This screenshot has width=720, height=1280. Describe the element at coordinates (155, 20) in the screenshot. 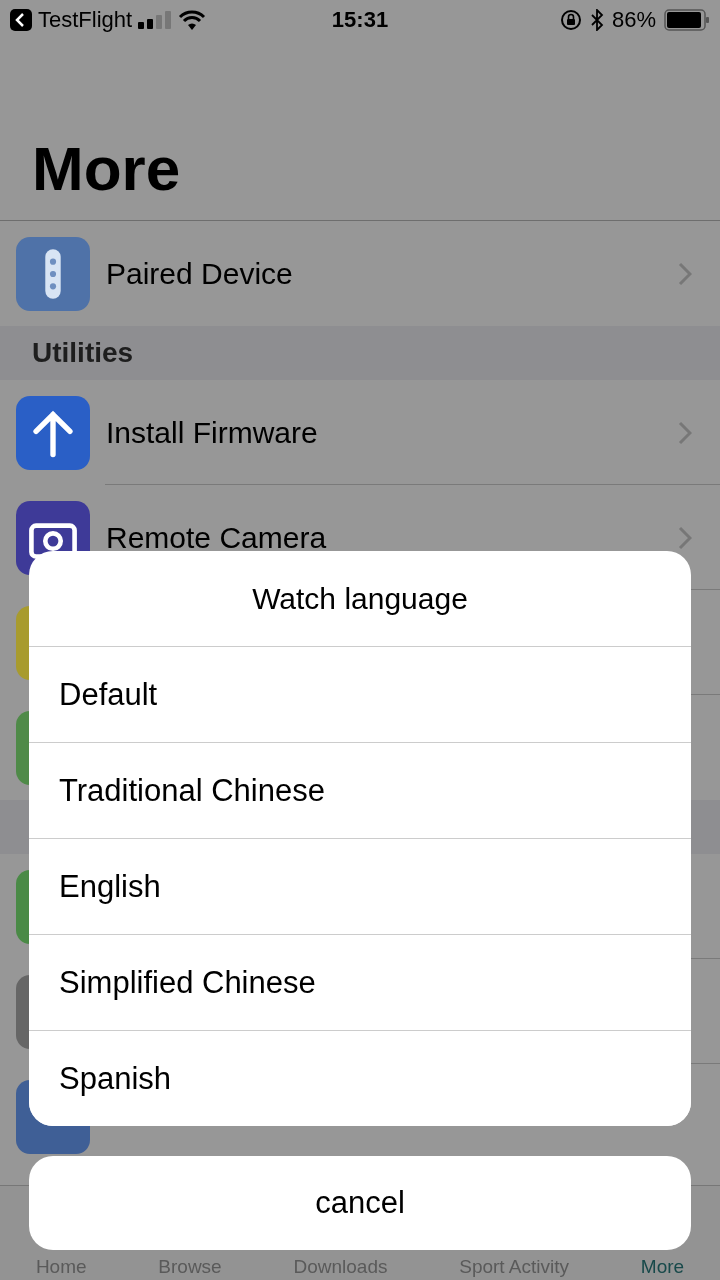

I see `signal-icon` at that location.